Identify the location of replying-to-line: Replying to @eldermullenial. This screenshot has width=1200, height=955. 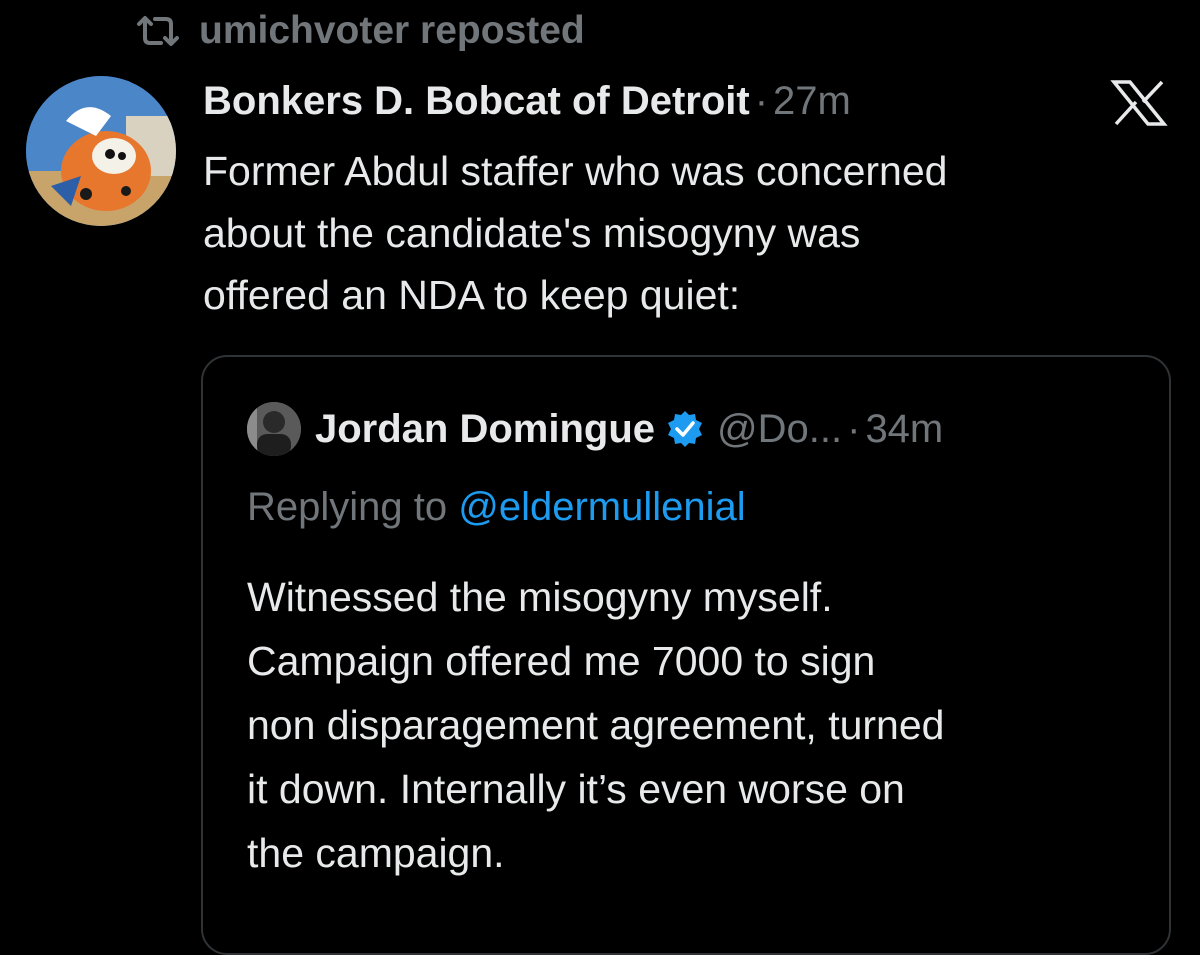
(496, 507).